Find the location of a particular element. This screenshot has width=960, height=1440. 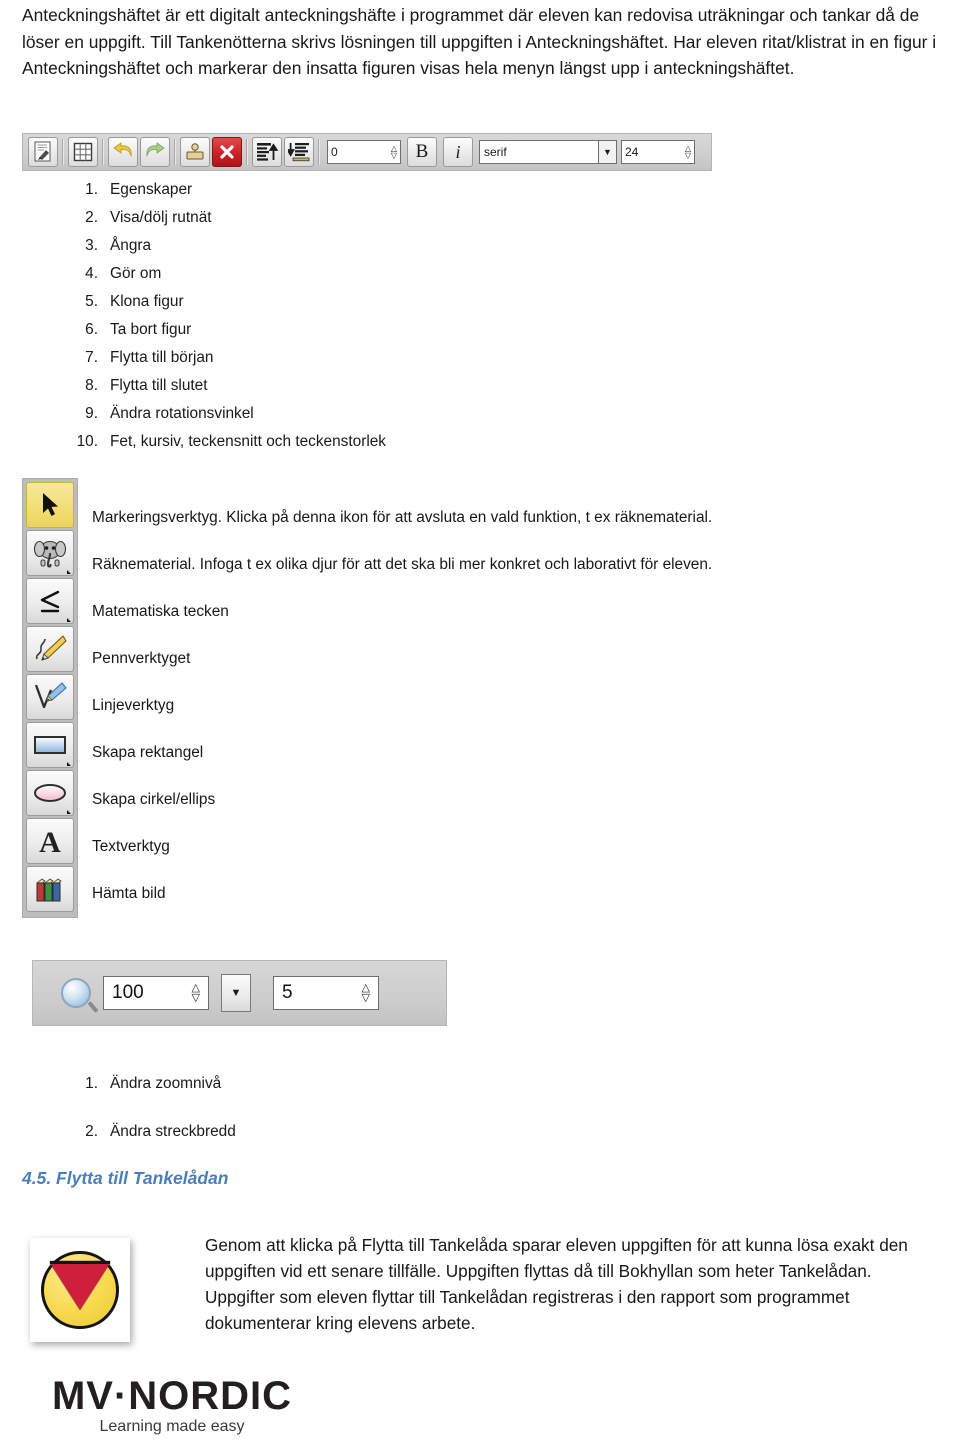

list-item-label: Ångra is located at coordinates (131, 245).